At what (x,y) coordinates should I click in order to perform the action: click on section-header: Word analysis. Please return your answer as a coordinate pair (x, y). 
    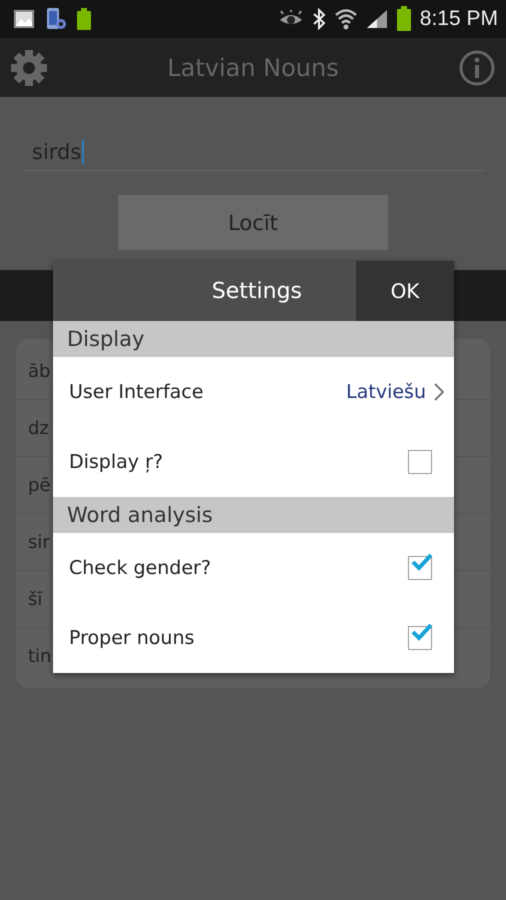
    Looking at the image, I should click on (253, 515).